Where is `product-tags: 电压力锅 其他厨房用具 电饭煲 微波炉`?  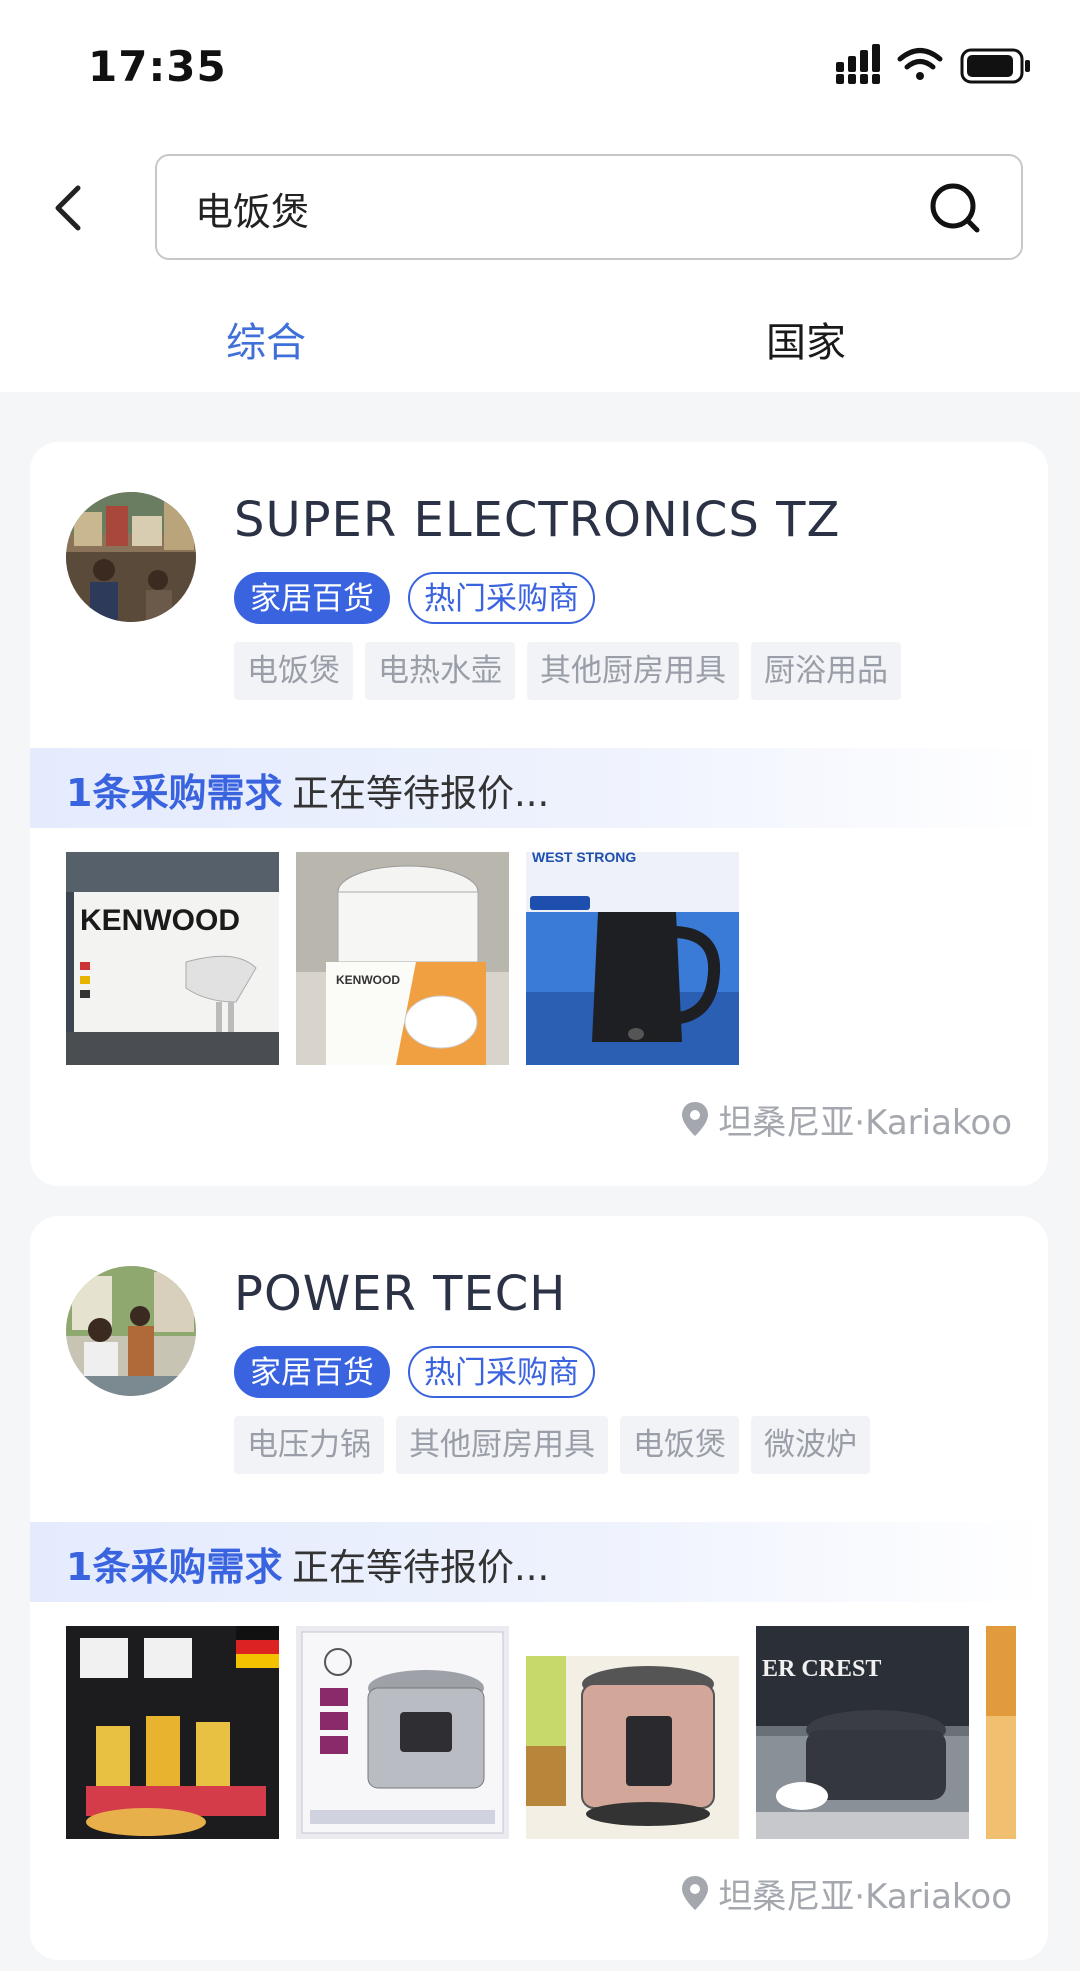
product-tags: 电压力锅 其他厨房用具 电饭煲 微波炉 is located at coordinates (552, 1445).